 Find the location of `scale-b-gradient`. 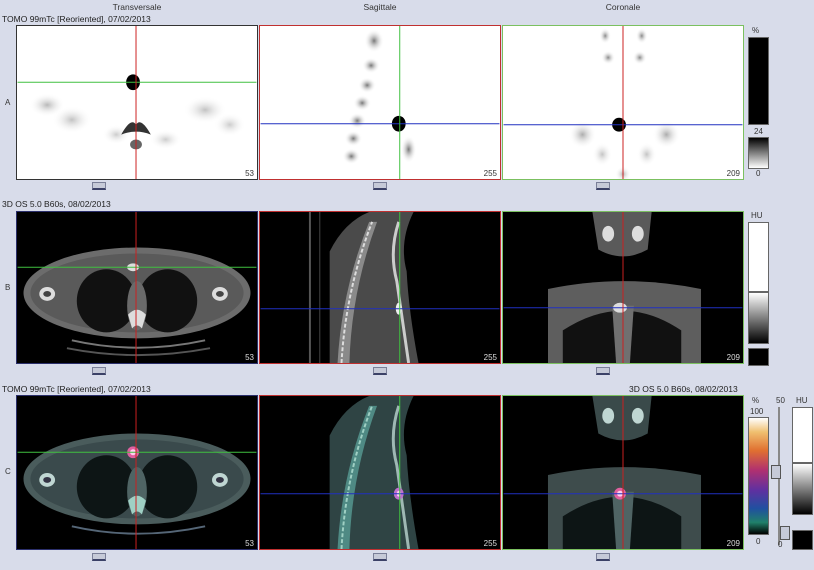

scale-b-gradient is located at coordinates (758, 318).